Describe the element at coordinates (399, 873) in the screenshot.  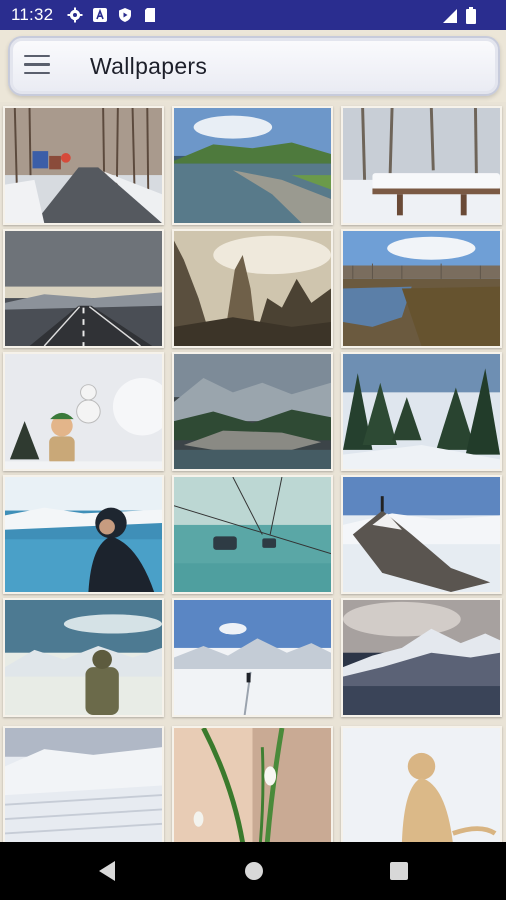
I see `recents-button` at that location.